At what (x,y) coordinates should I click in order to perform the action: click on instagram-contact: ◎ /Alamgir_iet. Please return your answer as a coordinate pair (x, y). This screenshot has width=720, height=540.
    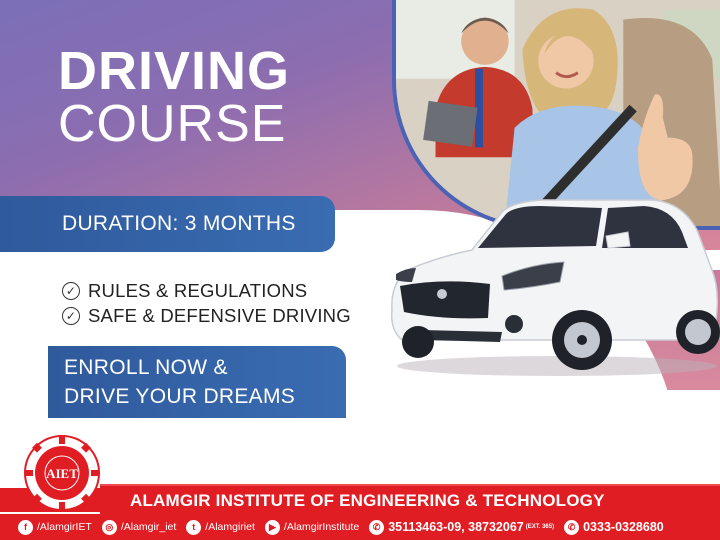
    Looking at the image, I should click on (139, 527).